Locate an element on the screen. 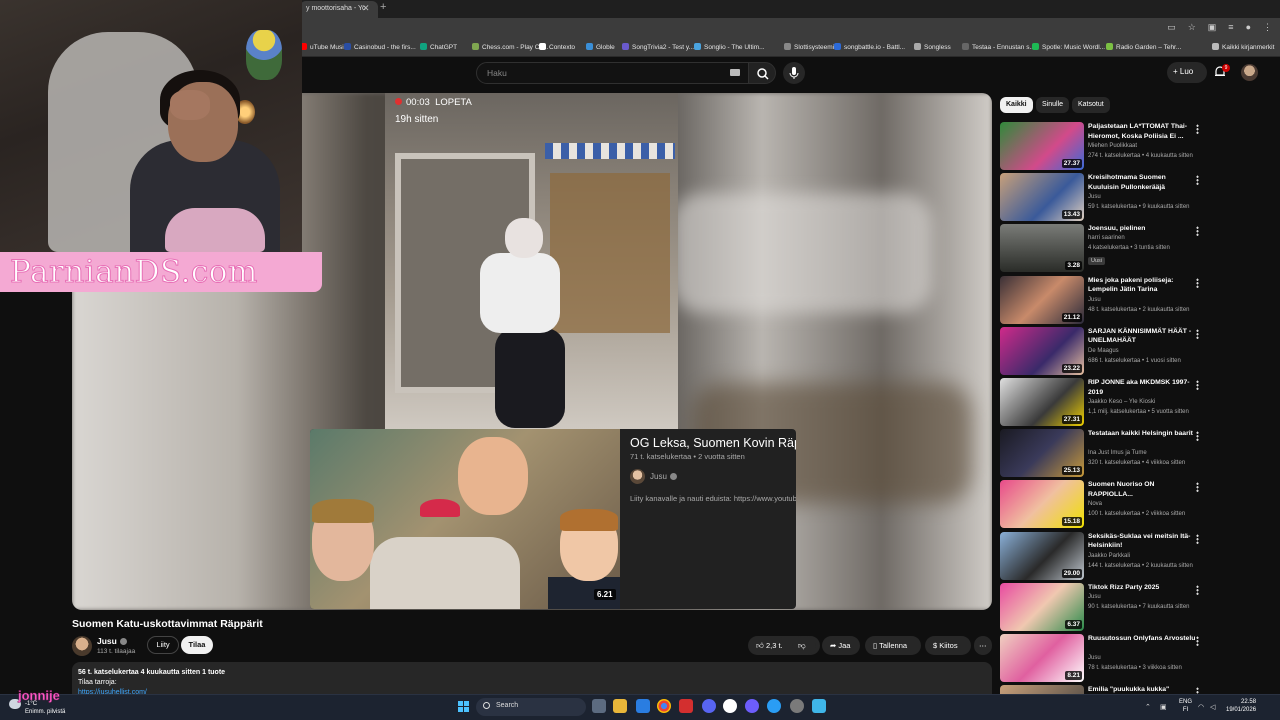 Image resolution: width=1280 pixels, height=720 pixels. clock: 22.58 19/01/2026 is located at coordinates (1241, 706).